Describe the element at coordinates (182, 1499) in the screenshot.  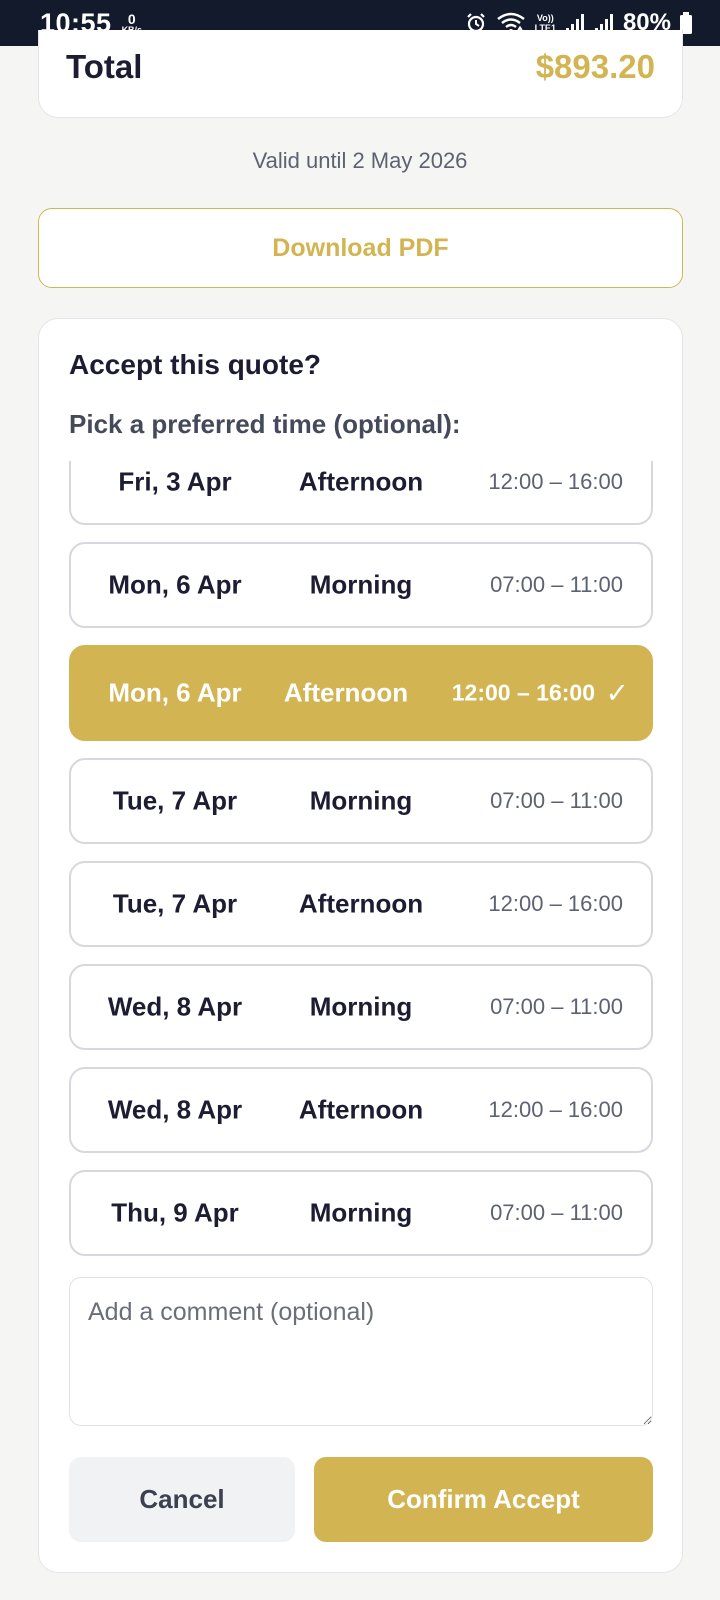
I see `cancel-button: Cancel` at that location.